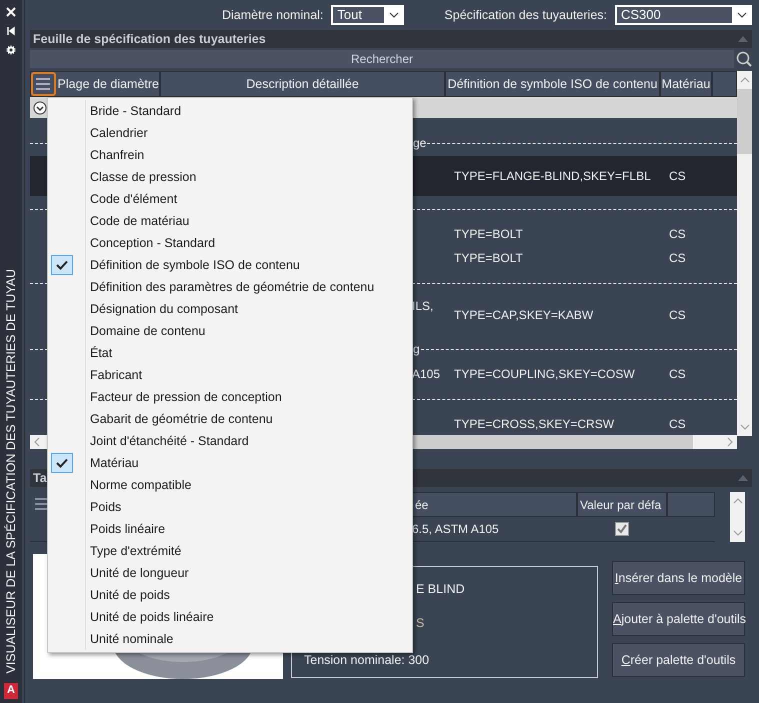 Image resolution: width=759 pixels, height=703 pixels. Describe the element at coordinates (544, 374) in the screenshot. I see `table-cell: TYPE=COUPLING,SKEY=COSW` at that location.